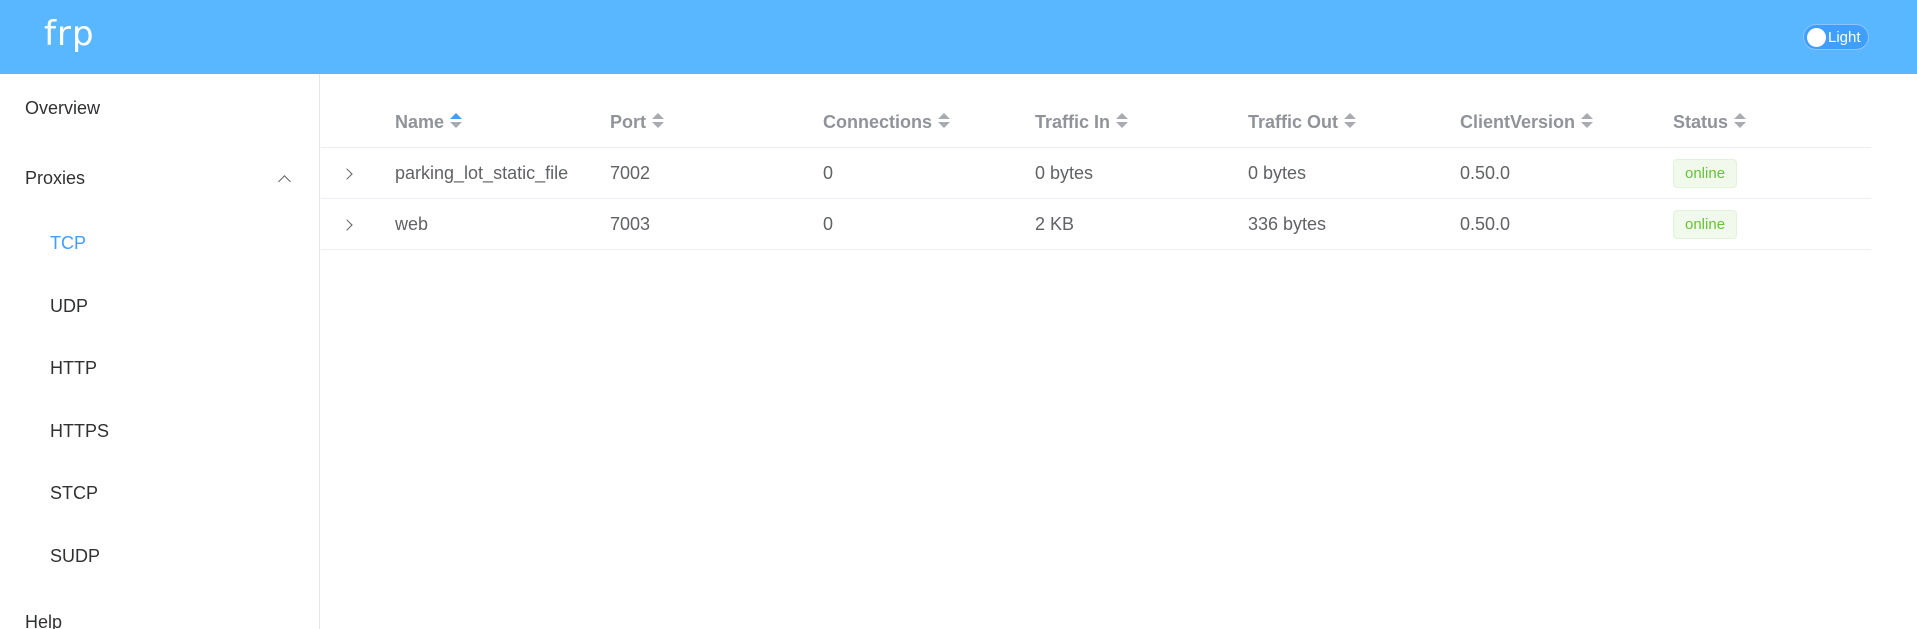 The width and height of the screenshot is (1917, 629). I want to click on cell-name: parking_lot_static_file, so click(482, 173).